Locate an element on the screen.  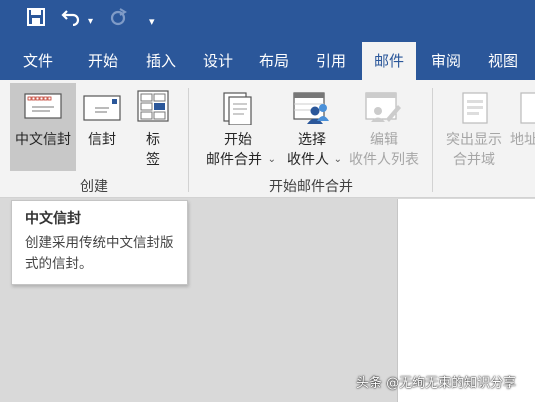
mail-merge-group-label: 开始邮件合并 is located at coordinates (311, 187).